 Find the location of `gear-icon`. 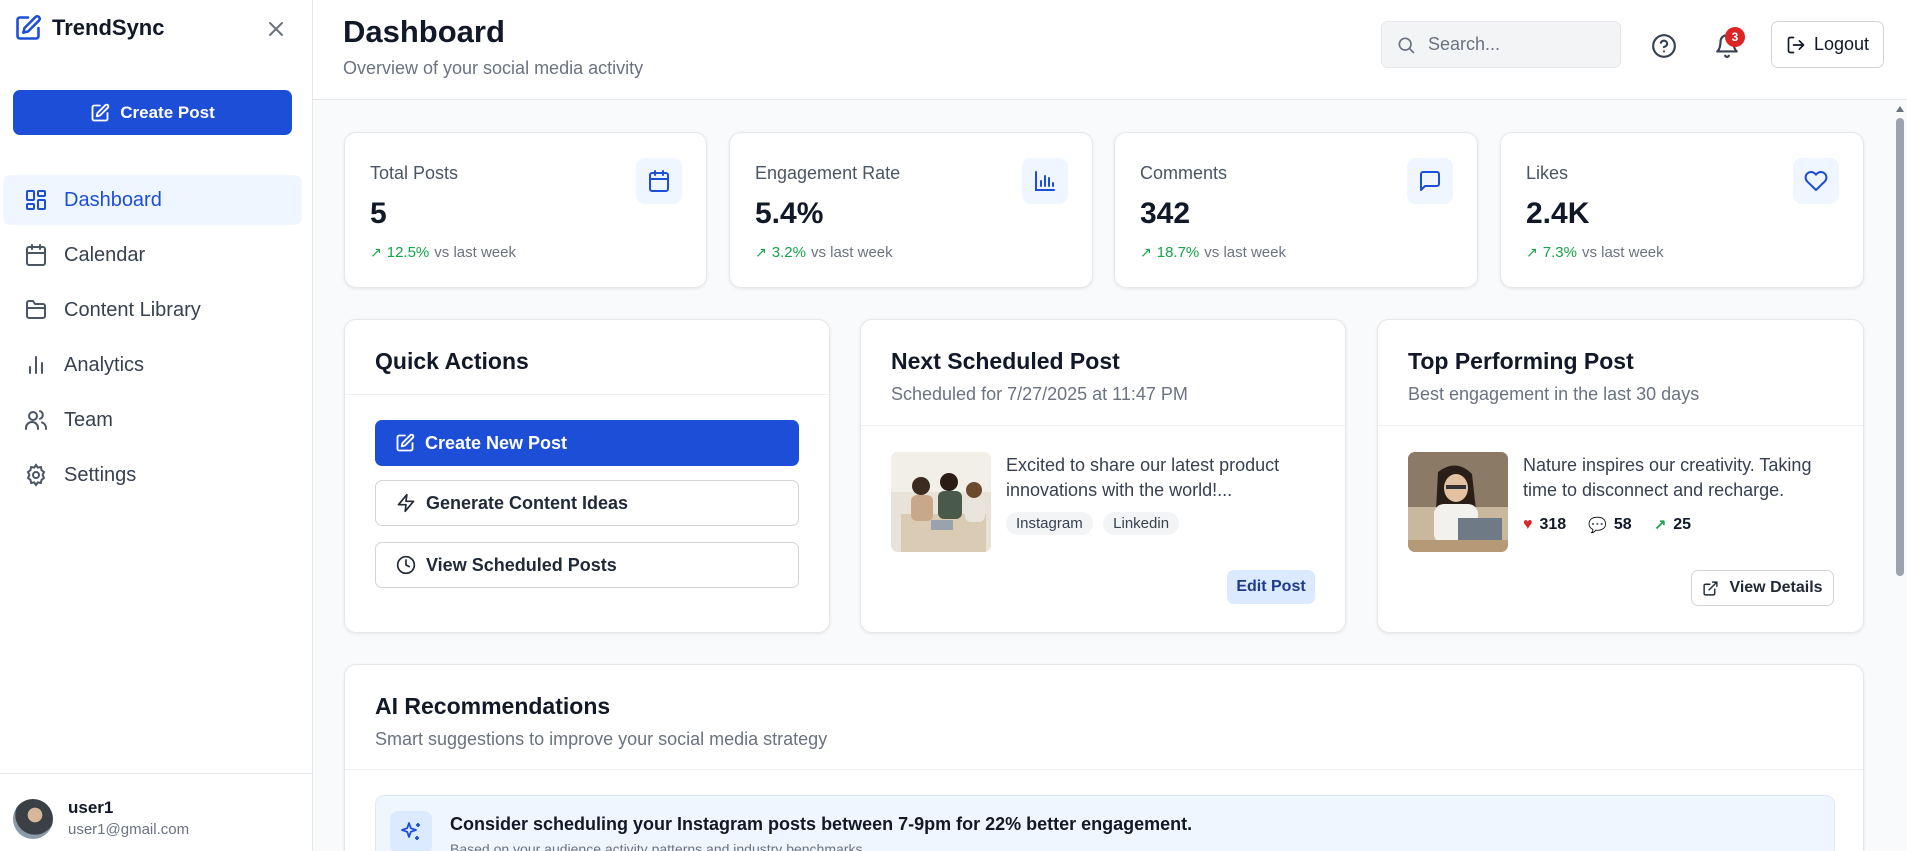

gear-icon is located at coordinates (36, 475).